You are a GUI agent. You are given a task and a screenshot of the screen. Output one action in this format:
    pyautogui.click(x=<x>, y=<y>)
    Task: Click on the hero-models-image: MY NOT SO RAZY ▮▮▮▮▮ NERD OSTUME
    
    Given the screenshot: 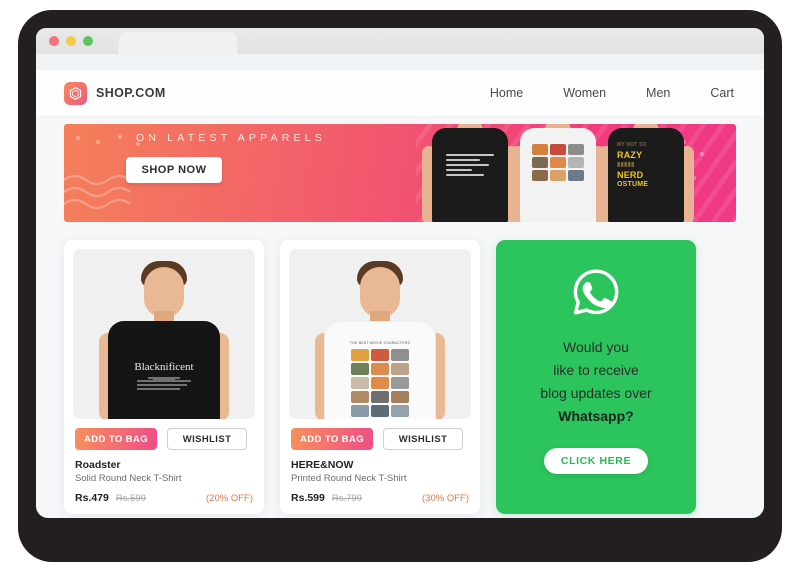 What is the action you would take?
    pyautogui.click(x=558, y=173)
    